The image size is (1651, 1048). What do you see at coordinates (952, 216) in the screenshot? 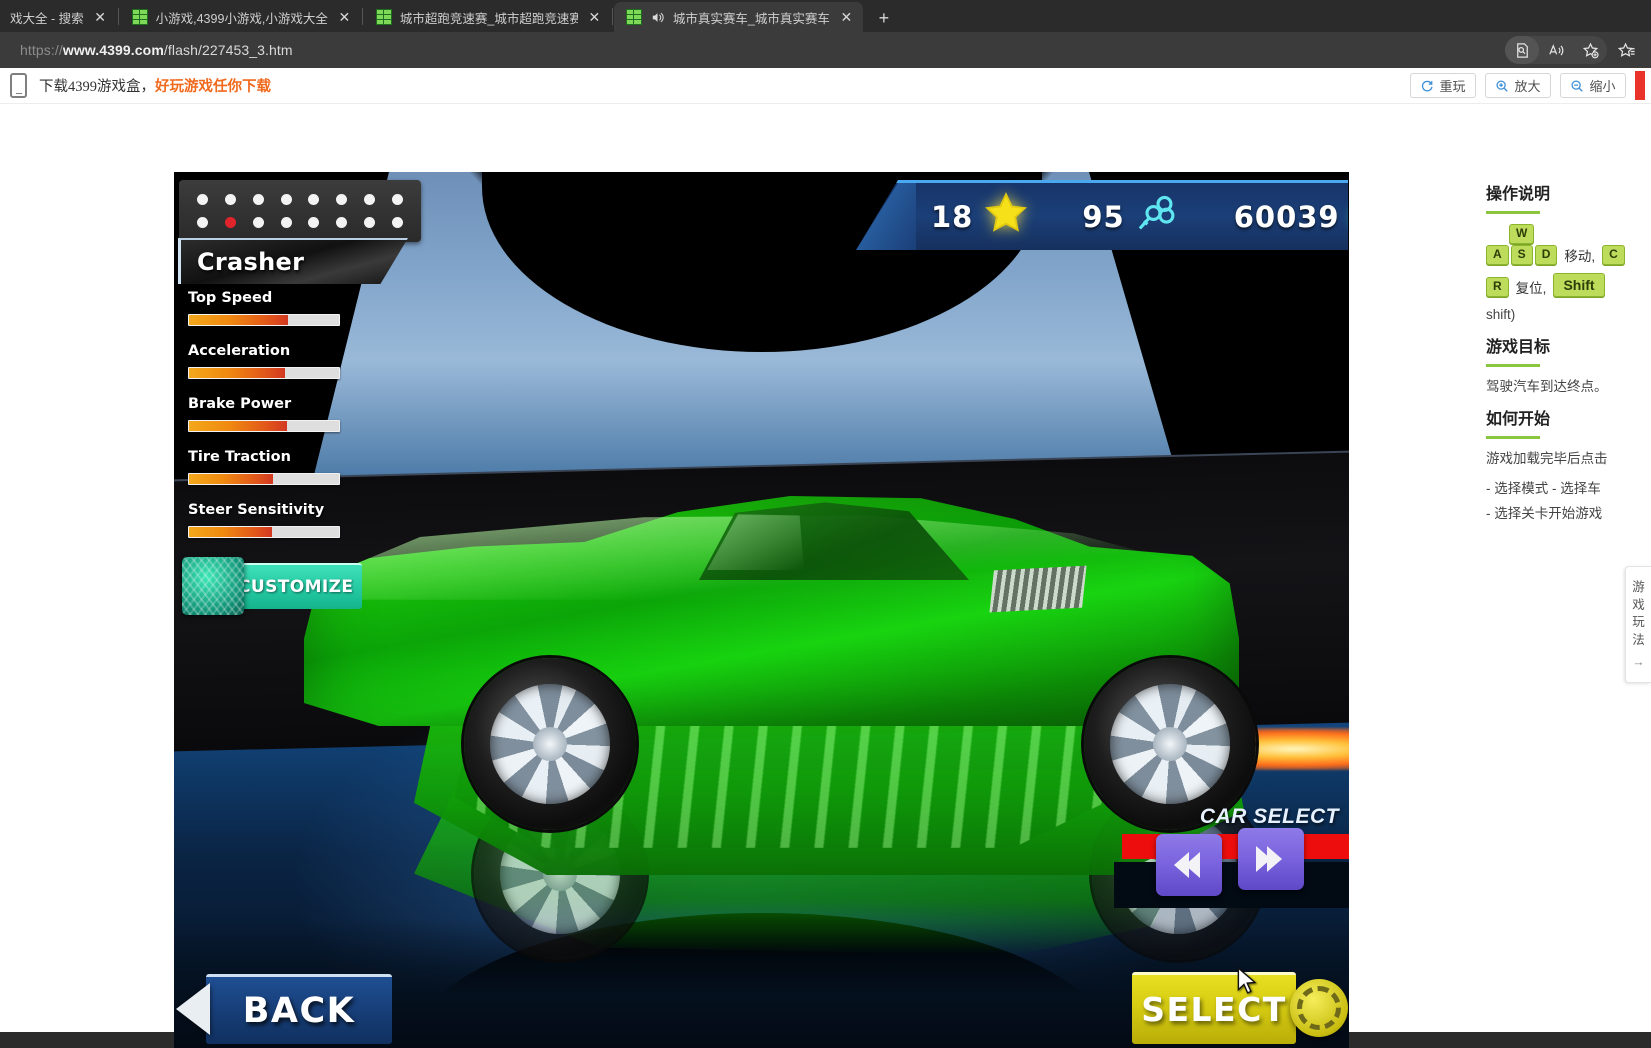
I see `hud-stars-value: 18` at bounding box center [952, 216].